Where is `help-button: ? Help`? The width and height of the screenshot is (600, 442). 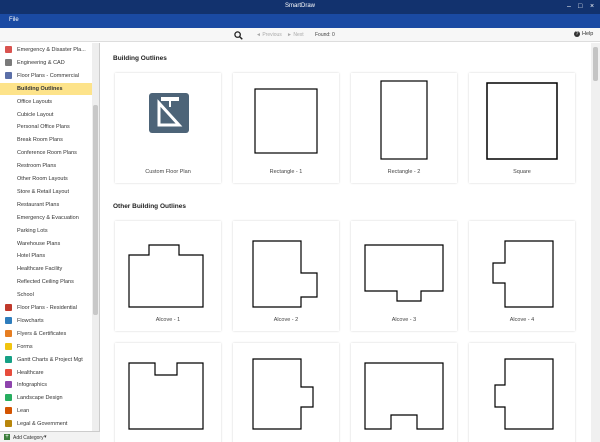
help-button: ? Help is located at coordinates (583, 34).